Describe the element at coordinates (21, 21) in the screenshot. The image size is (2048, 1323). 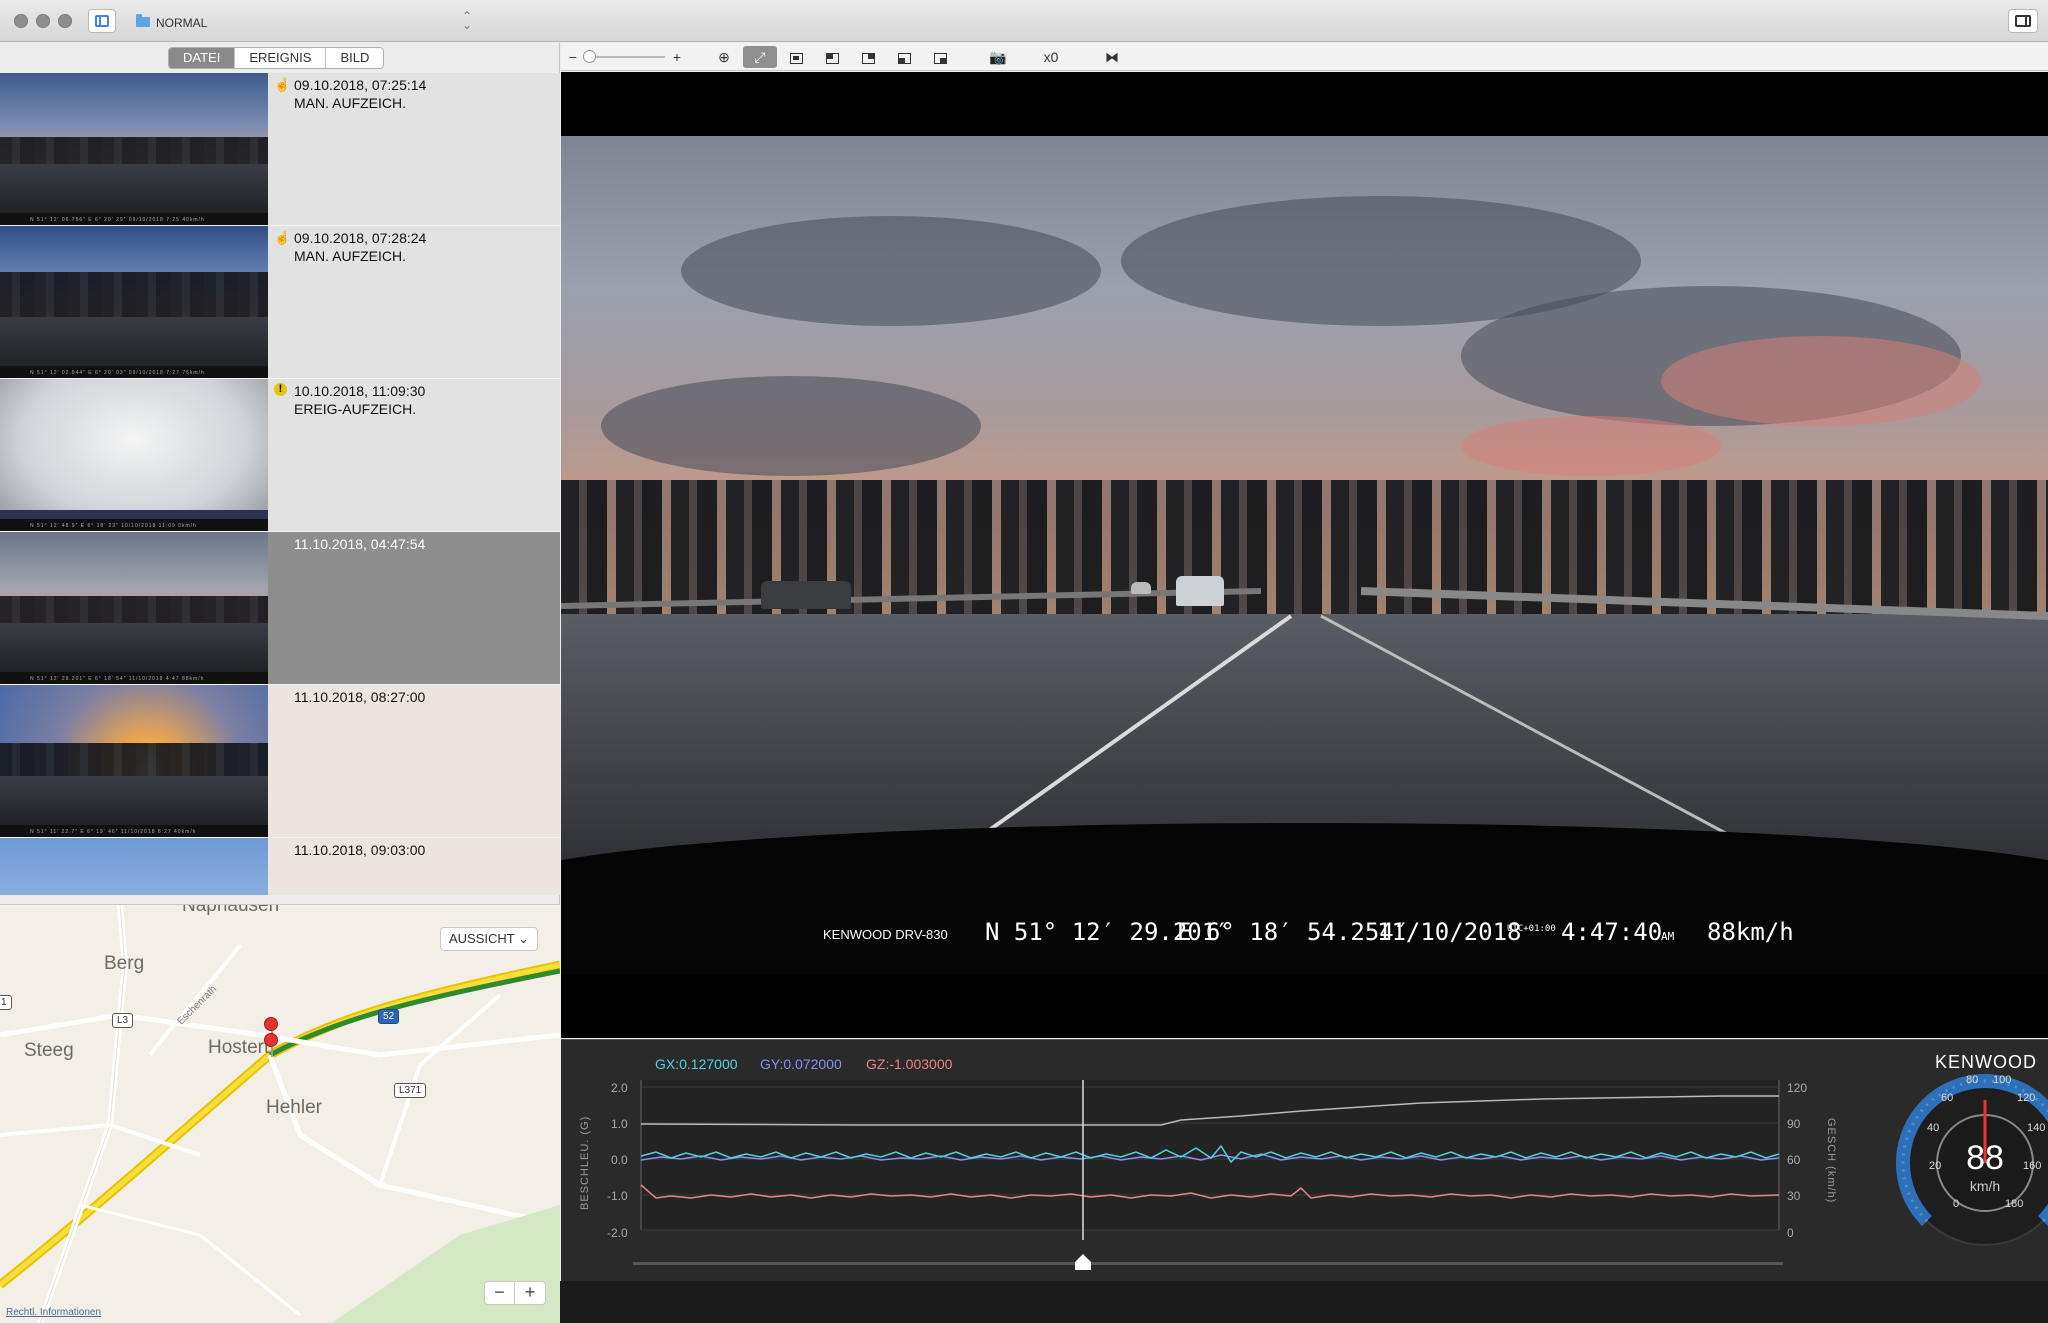
I see `close-window-button` at that location.